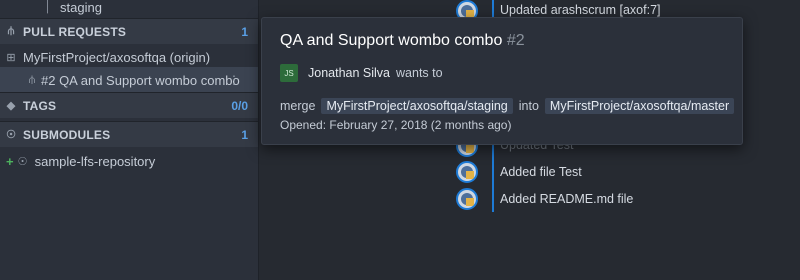  What do you see at coordinates (541, 172) in the screenshot?
I see `commit-message: Added file Test` at bounding box center [541, 172].